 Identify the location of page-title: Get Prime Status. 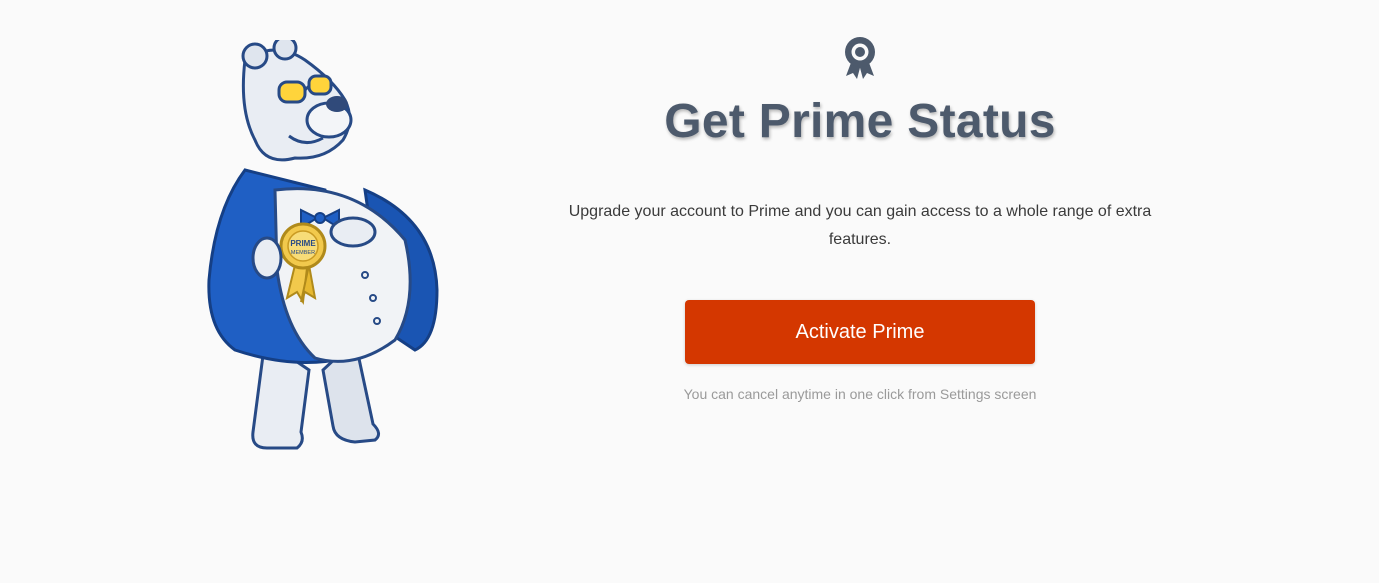
(860, 121).